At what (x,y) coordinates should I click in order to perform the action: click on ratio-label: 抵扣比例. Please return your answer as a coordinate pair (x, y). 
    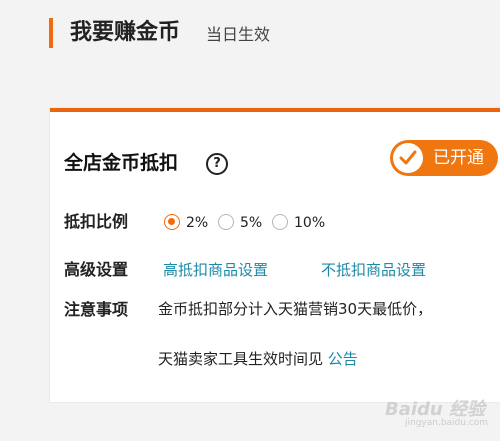
    Looking at the image, I should click on (96, 221).